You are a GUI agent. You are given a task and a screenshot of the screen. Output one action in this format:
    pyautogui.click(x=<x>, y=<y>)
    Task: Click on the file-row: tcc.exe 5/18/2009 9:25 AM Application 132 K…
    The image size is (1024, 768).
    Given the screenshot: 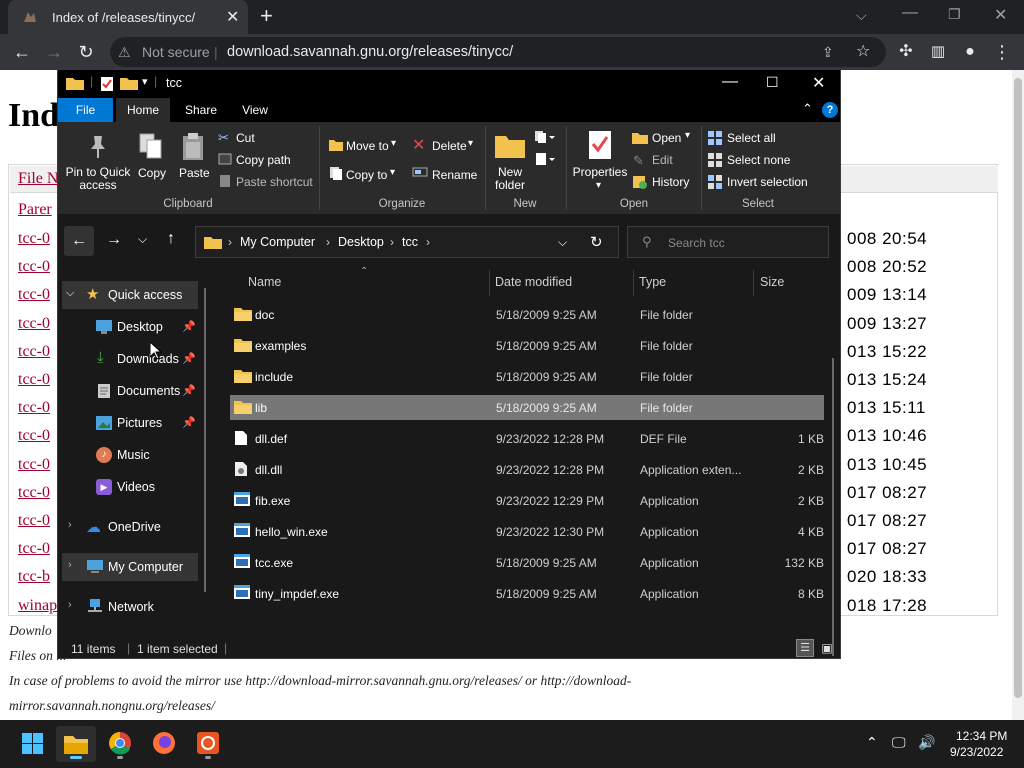 What is the action you would take?
    pyautogui.click(x=527, y=562)
    